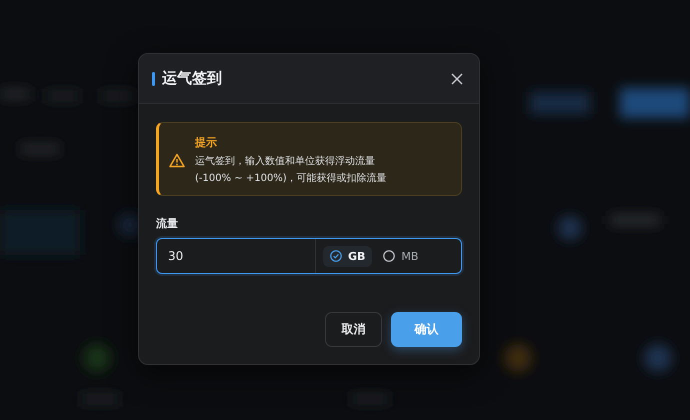 The height and width of the screenshot is (420, 690). Describe the element at coordinates (177, 160) in the screenshot. I see `warning-icon` at that location.